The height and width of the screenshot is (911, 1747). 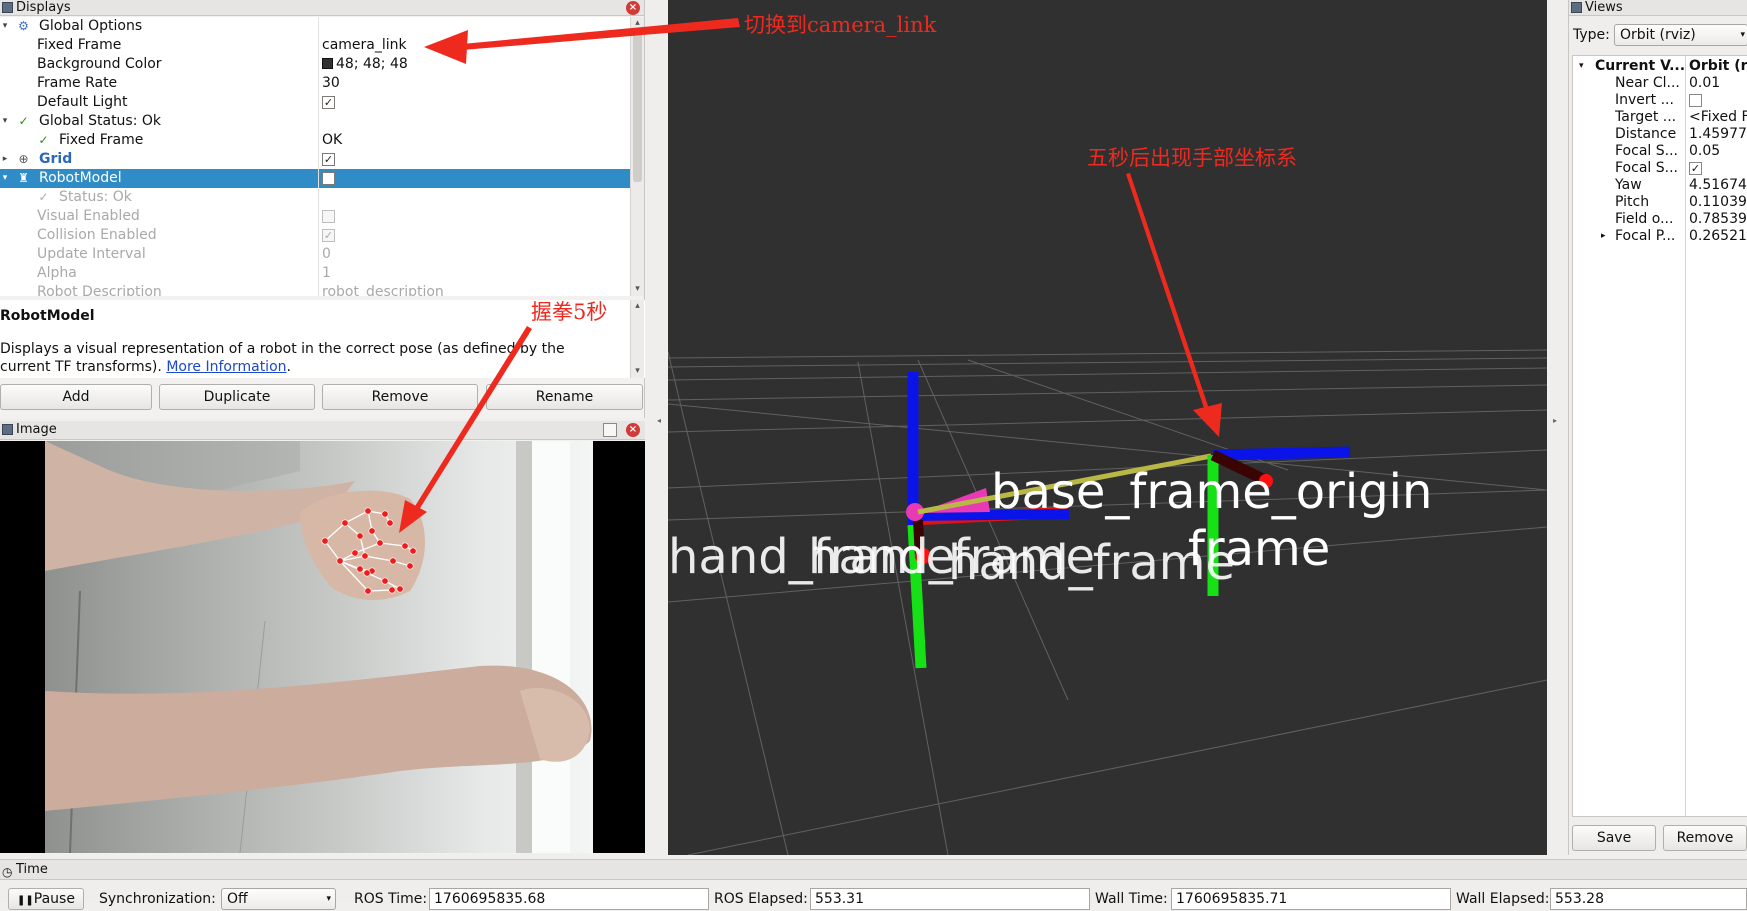 What do you see at coordinates (364, 45) in the screenshot?
I see `fixed-frame-value: camera_link` at bounding box center [364, 45].